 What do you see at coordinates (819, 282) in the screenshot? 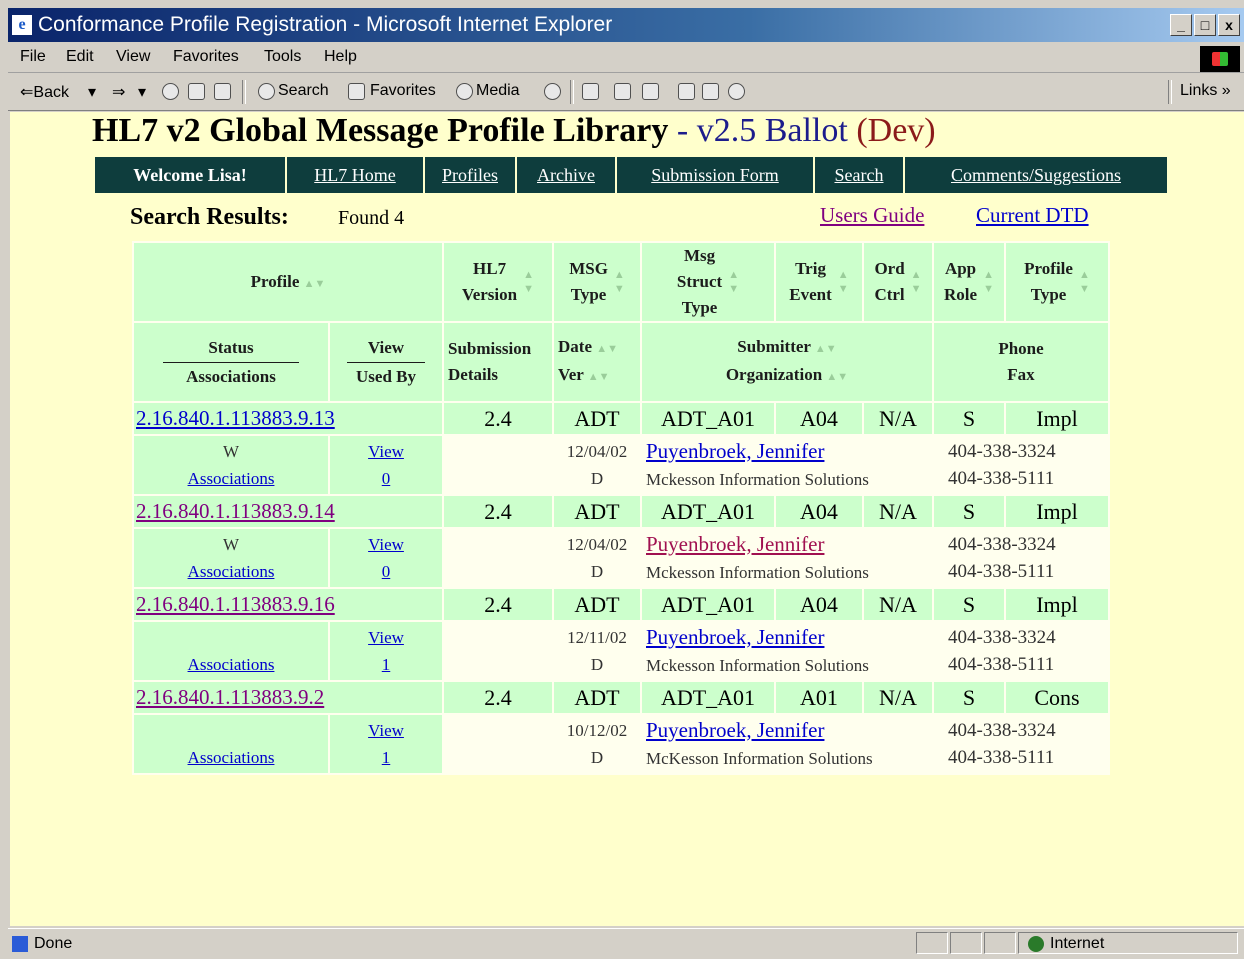
I see `col-trig-event: Trig Event ▲ ▼` at bounding box center [819, 282].